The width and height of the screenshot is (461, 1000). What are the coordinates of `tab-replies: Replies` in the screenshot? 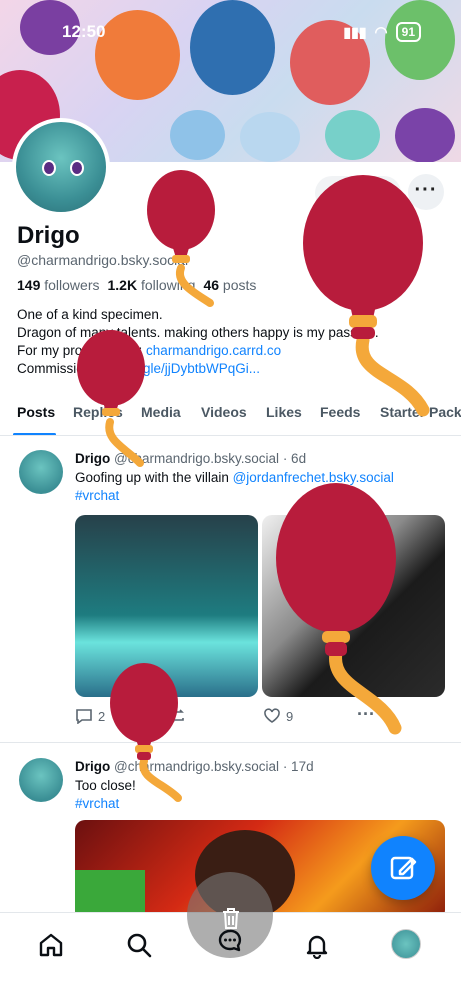 It's located at (98, 412).